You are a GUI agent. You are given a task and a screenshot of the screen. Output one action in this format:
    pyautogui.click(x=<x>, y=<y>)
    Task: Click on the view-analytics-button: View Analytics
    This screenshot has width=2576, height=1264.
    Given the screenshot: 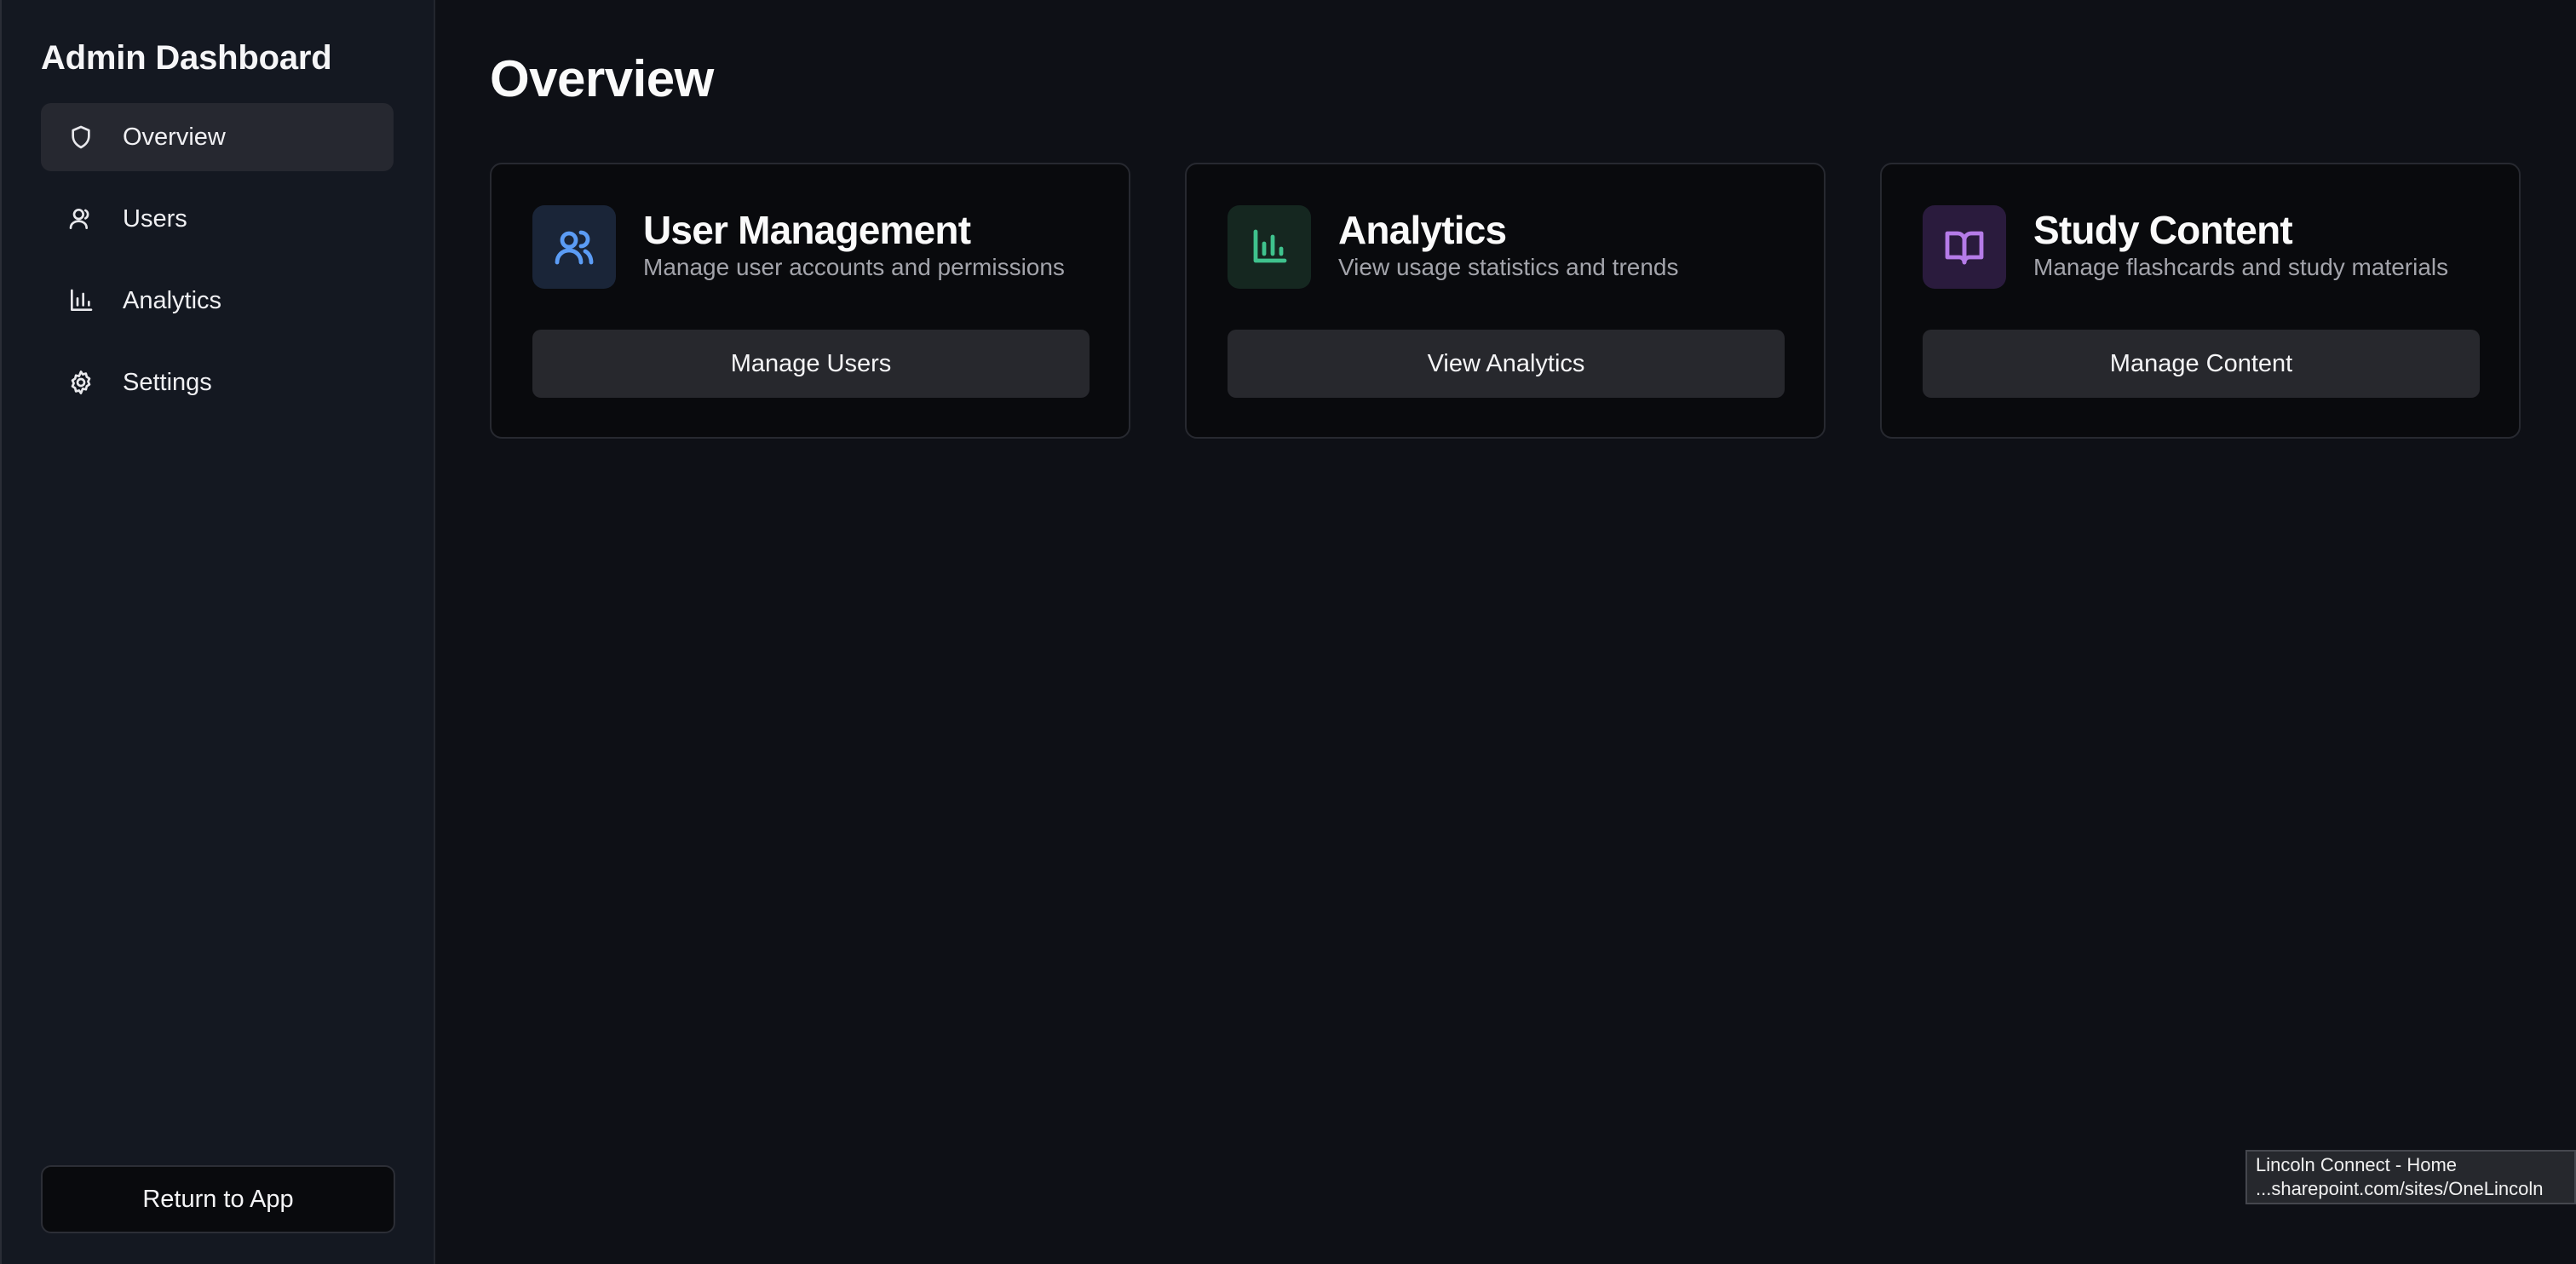 What is the action you would take?
    pyautogui.click(x=1507, y=364)
    